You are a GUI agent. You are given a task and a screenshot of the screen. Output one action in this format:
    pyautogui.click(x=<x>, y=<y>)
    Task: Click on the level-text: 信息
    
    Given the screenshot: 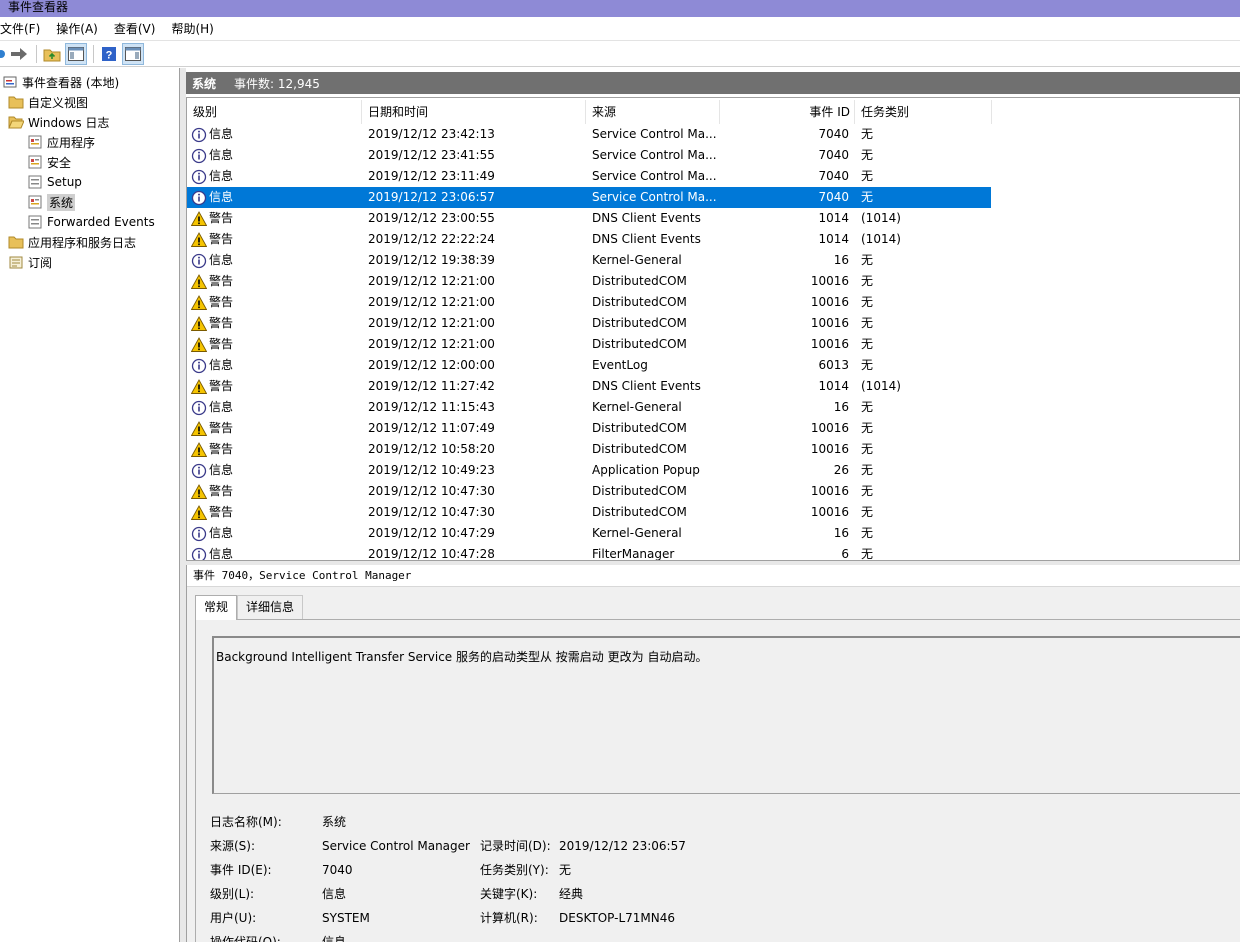 What is the action you would take?
    pyautogui.click(x=221, y=533)
    